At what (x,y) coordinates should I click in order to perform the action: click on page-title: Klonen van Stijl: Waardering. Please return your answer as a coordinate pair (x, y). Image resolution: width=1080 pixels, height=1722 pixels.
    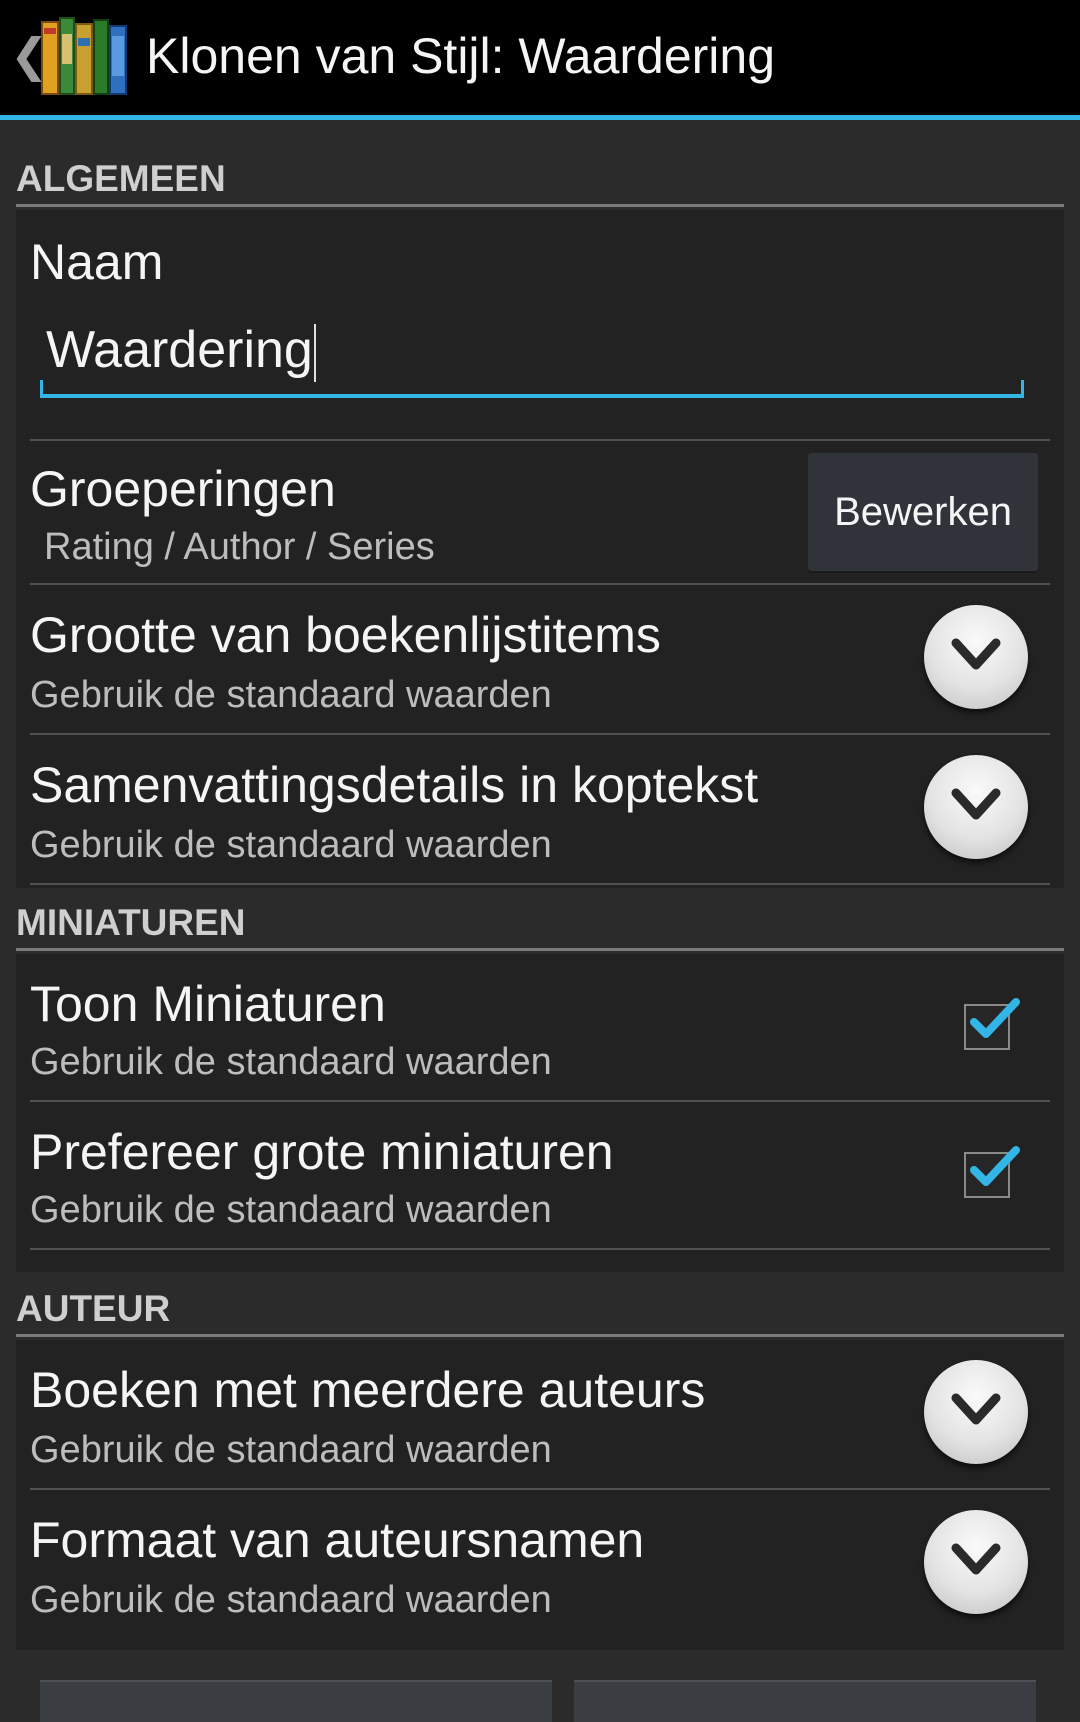
    Looking at the image, I should click on (461, 56).